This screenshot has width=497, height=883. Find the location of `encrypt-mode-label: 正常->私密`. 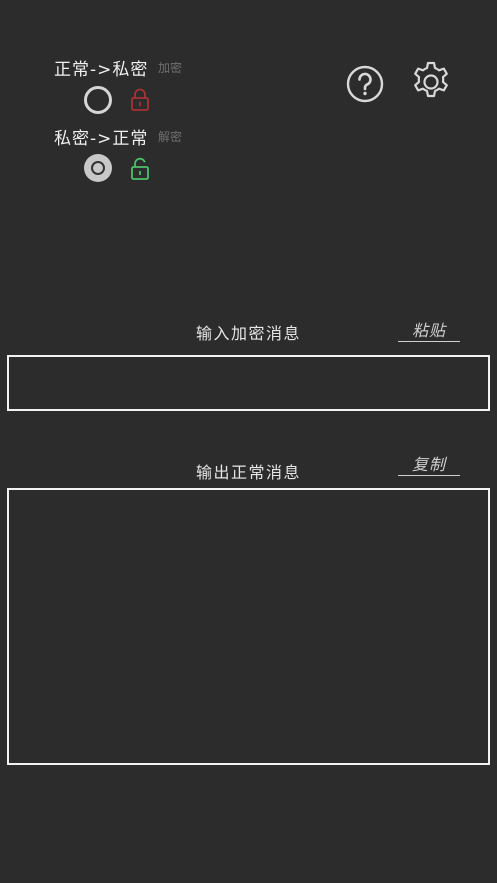

encrypt-mode-label: 正常->私密 is located at coordinates (101, 70).